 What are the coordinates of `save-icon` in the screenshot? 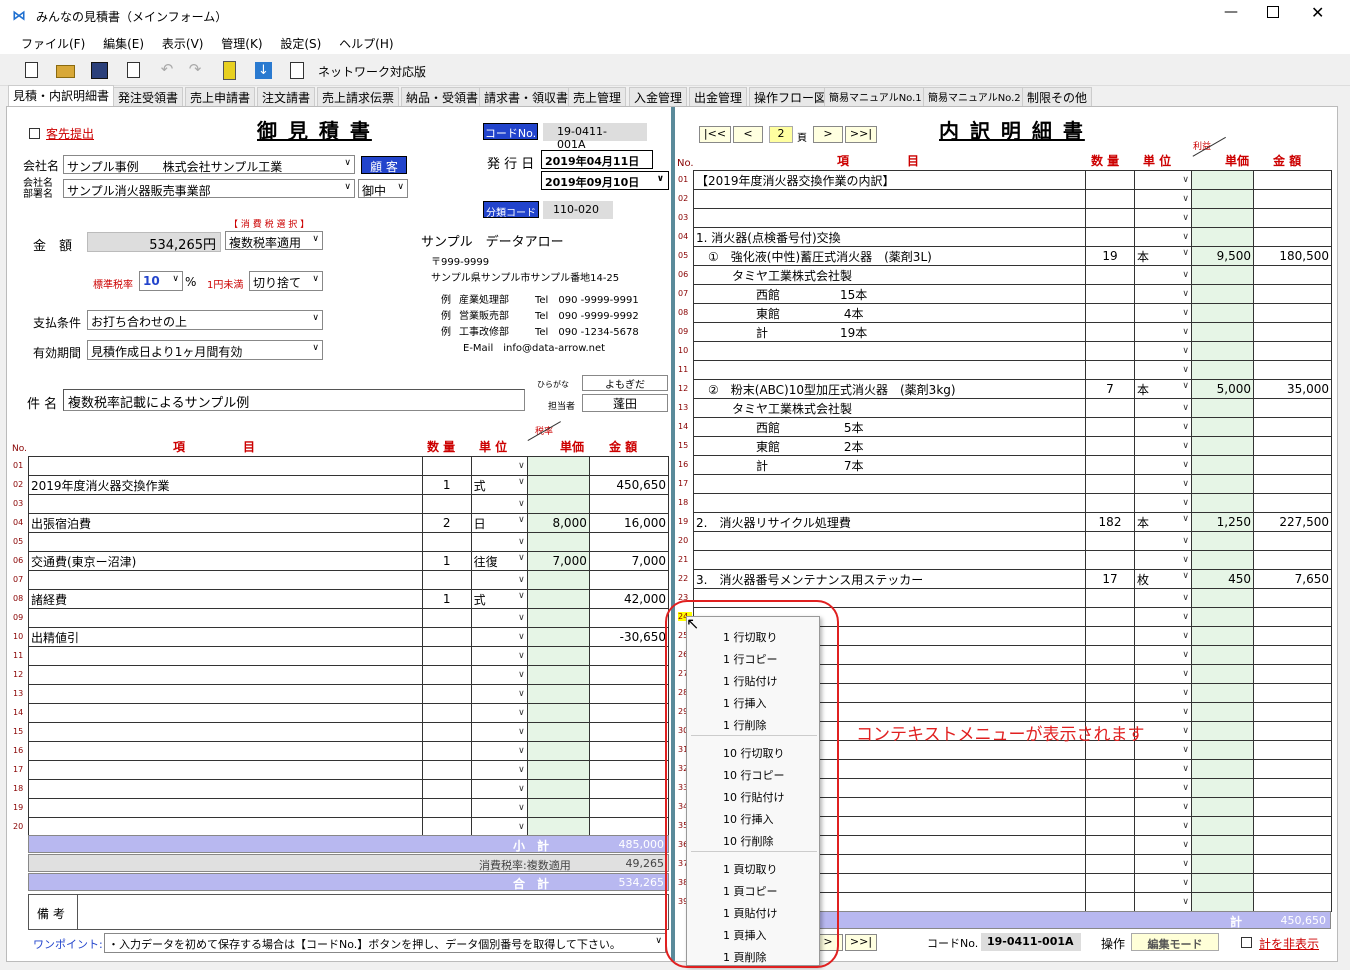 It's located at (99, 70).